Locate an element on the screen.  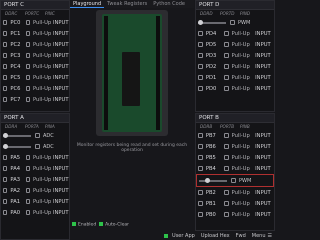
pin-label: PB5 is located at coordinates (210, 157).